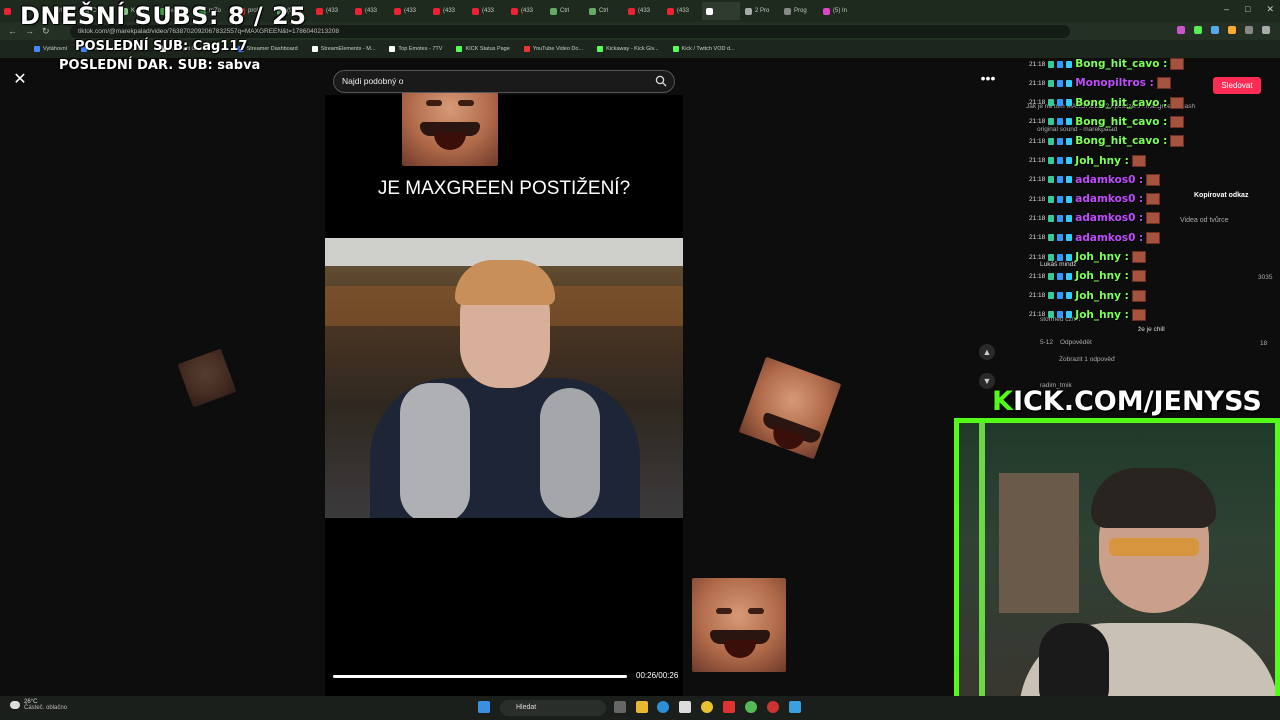 This screenshot has width=1280, height=720. I want to click on video-progress-bar, so click(480, 676).